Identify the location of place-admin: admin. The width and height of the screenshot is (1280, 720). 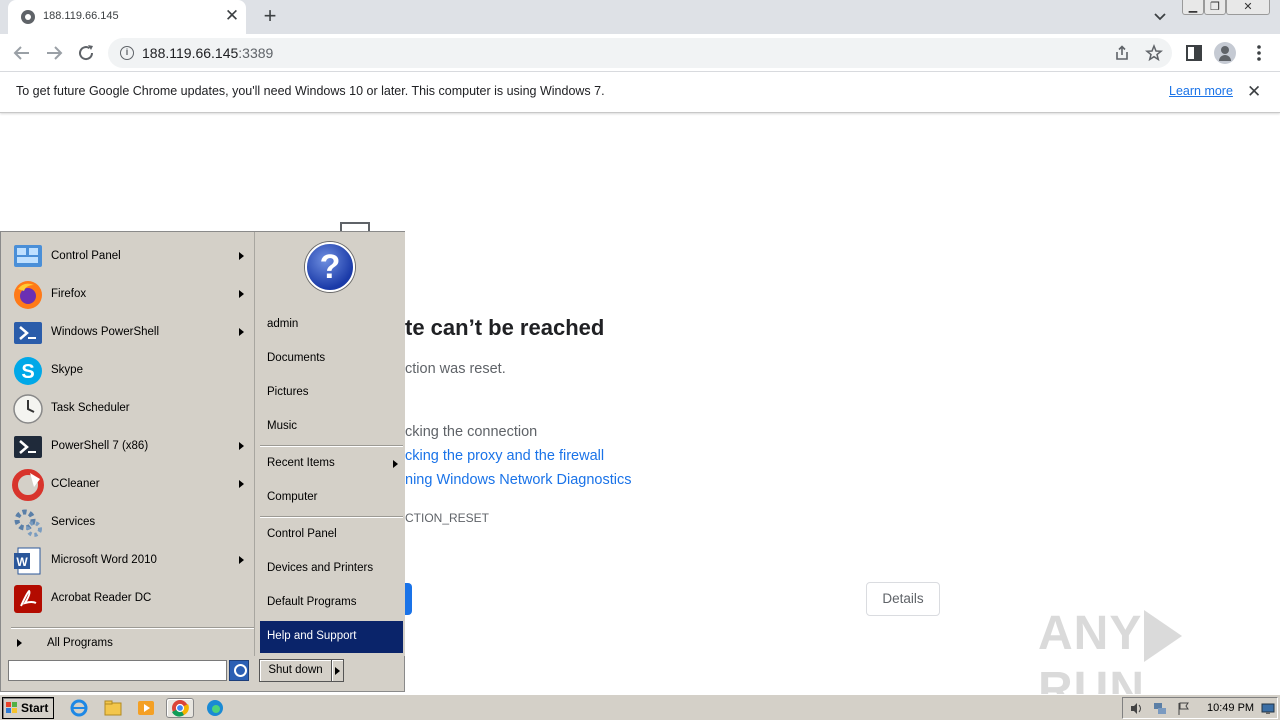
(331, 325).